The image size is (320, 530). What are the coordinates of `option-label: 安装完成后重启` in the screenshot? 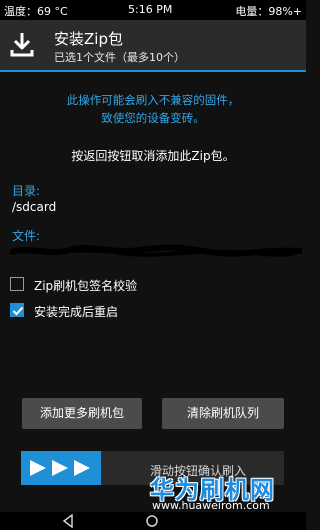 It's located at (76, 312).